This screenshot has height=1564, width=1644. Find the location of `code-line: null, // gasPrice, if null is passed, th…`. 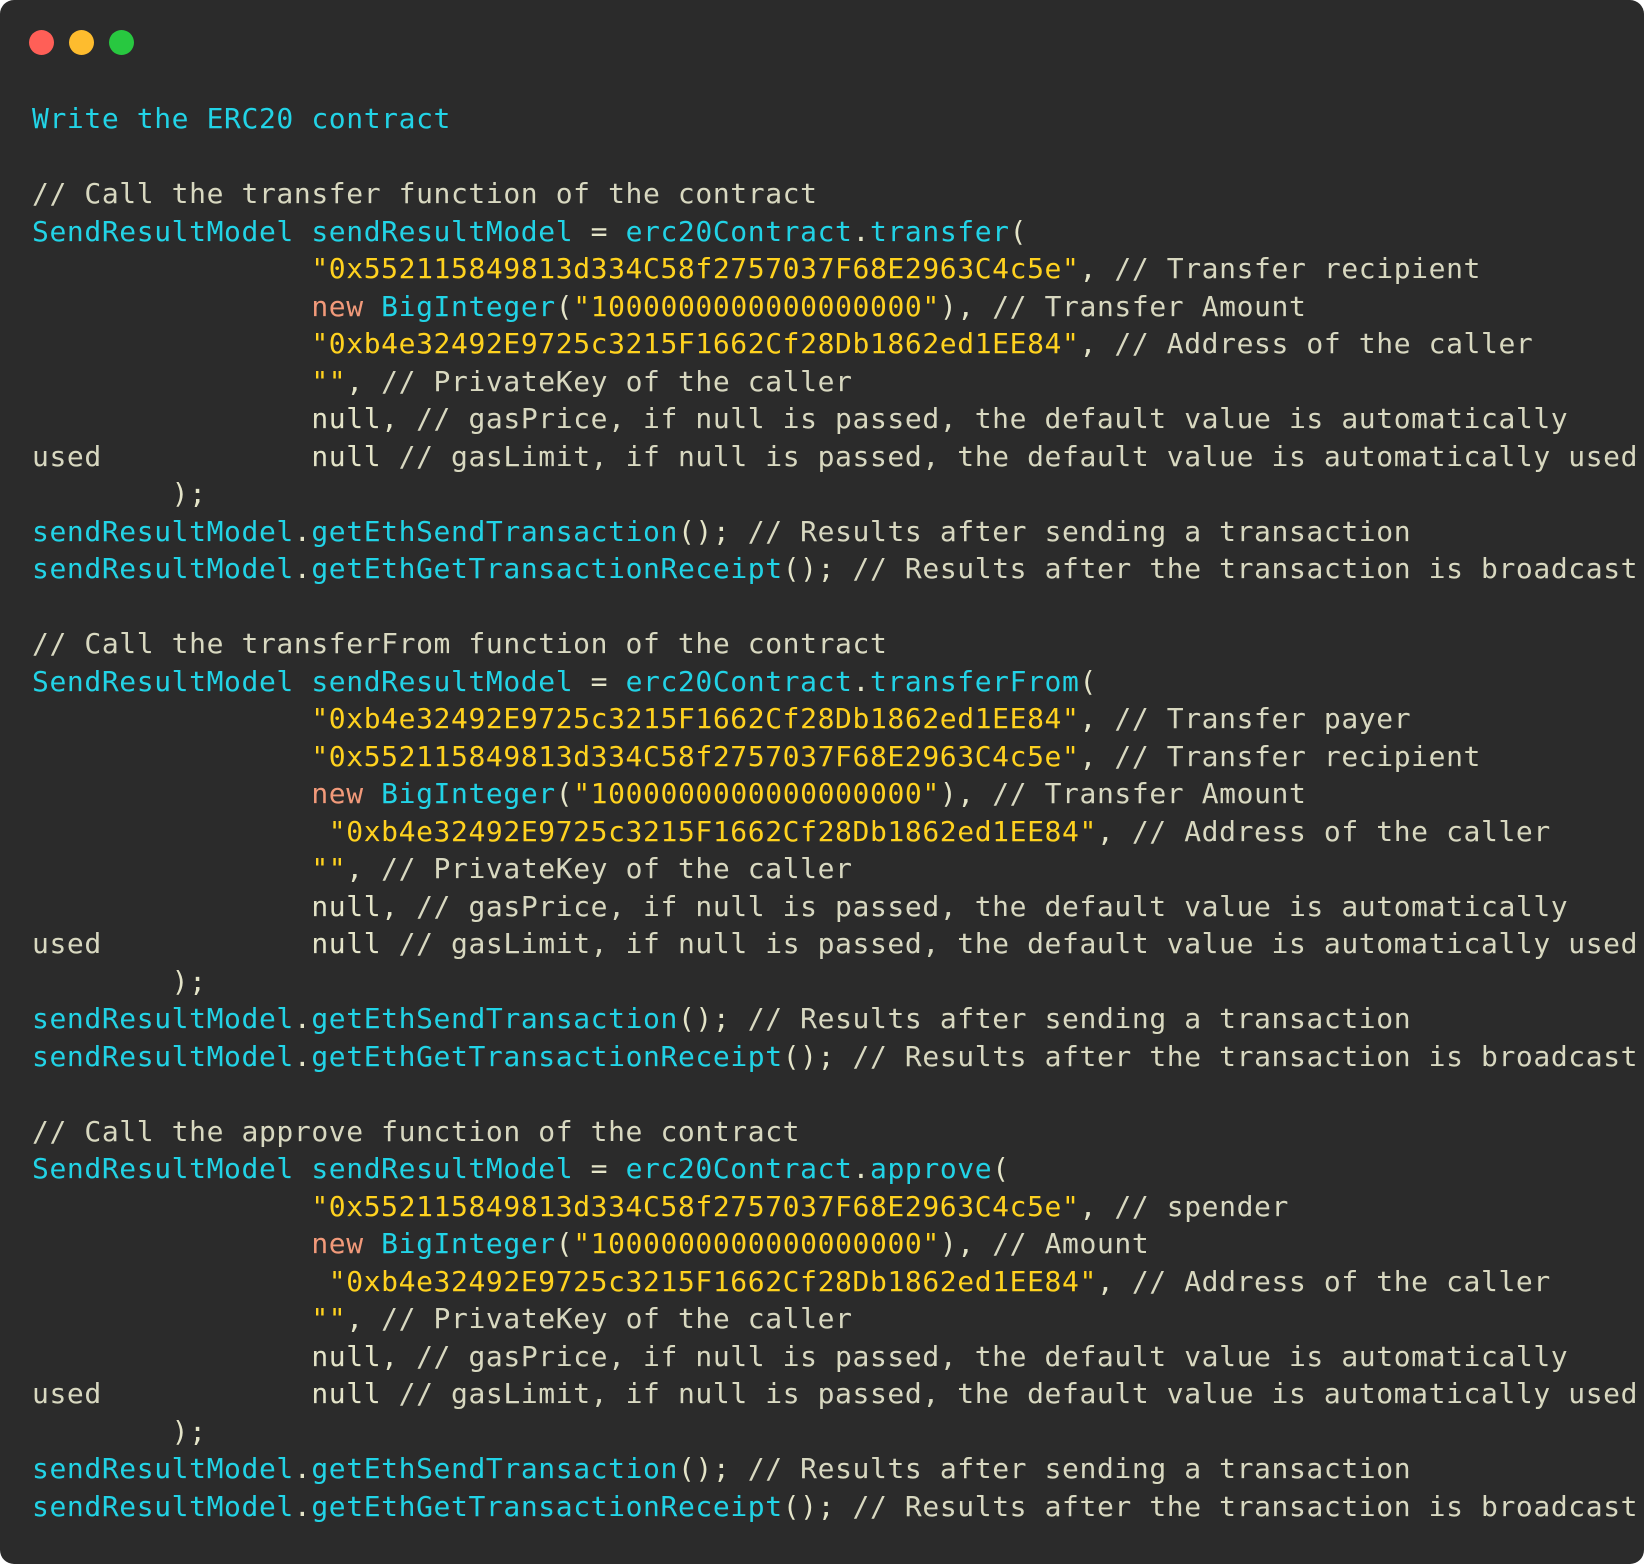

code-line: null, // gasPrice, if null is passed, th… is located at coordinates (835, 419).